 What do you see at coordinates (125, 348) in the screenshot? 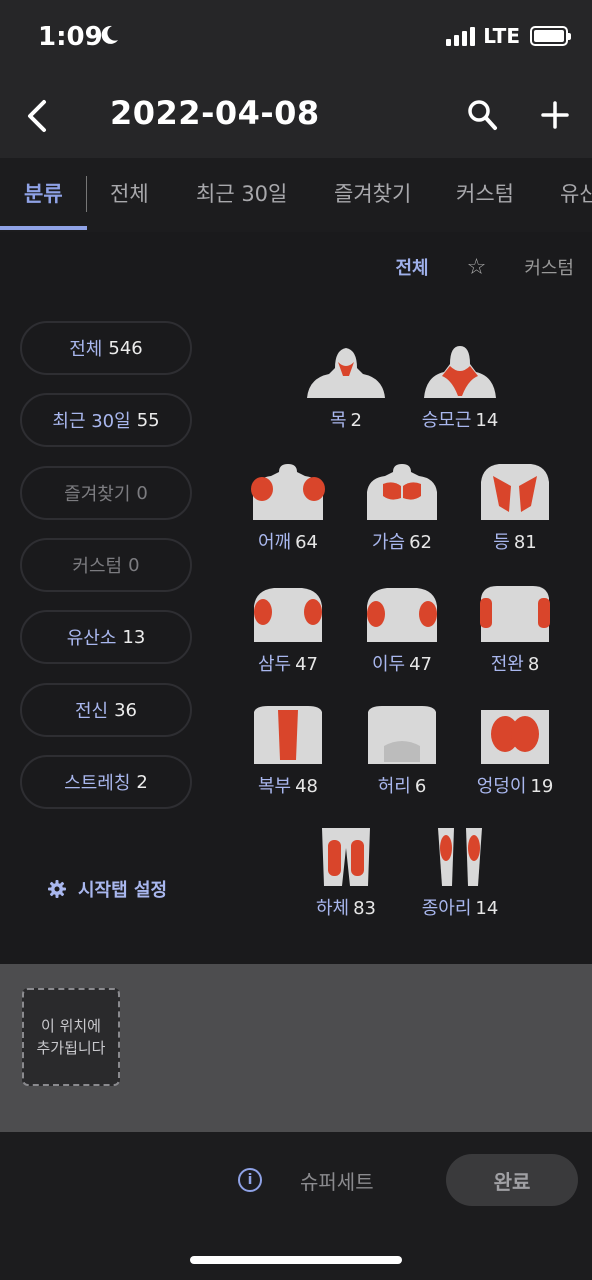
I see `category-count: 546` at bounding box center [125, 348].